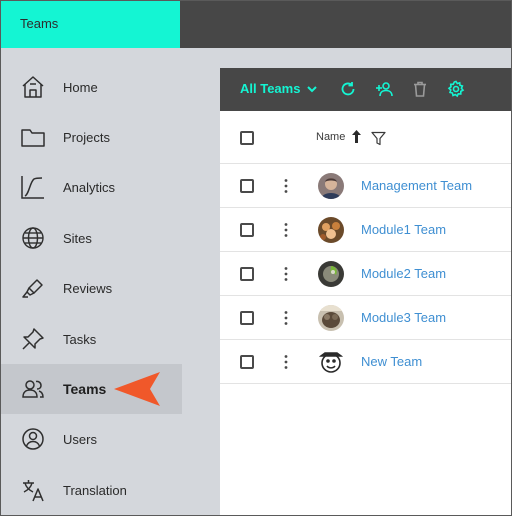 The image size is (512, 516). Describe the element at coordinates (403, 317) in the screenshot. I see `team-name-link: Module3 Team` at that location.